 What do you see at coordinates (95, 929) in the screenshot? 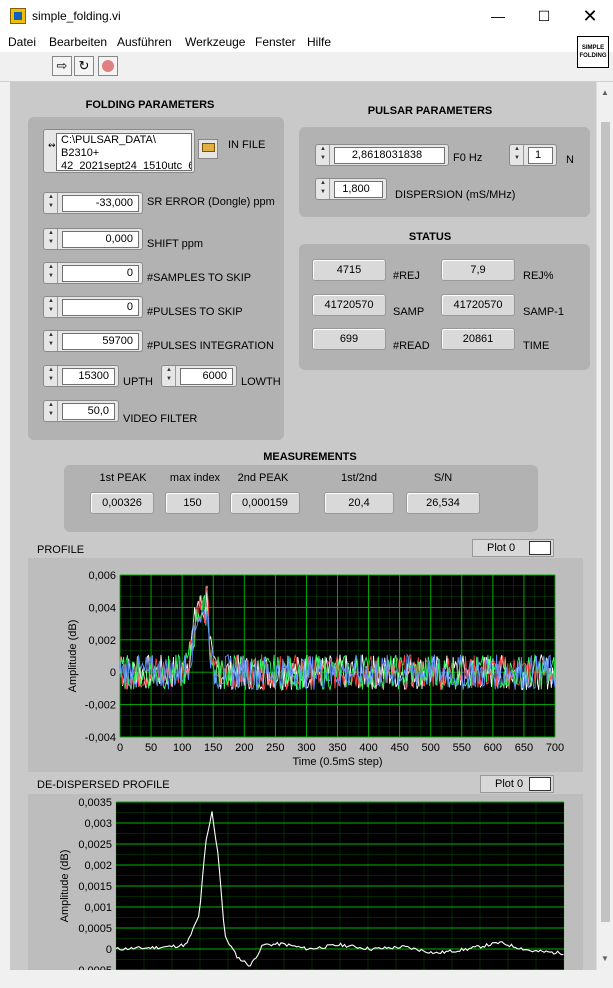
I see `y-tick-label: 0,0005` at bounding box center [95, 929].